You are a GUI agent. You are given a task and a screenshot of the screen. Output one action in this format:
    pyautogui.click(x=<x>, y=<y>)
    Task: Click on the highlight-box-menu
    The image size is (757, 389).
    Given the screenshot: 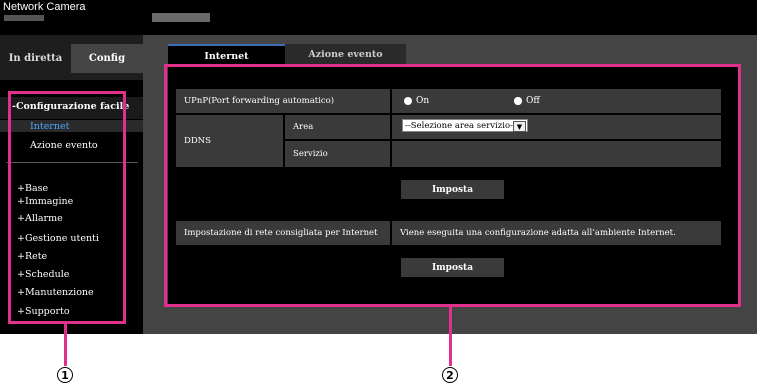 What is the action you would take?
    pyautogui.click(x=67, y=207)
    